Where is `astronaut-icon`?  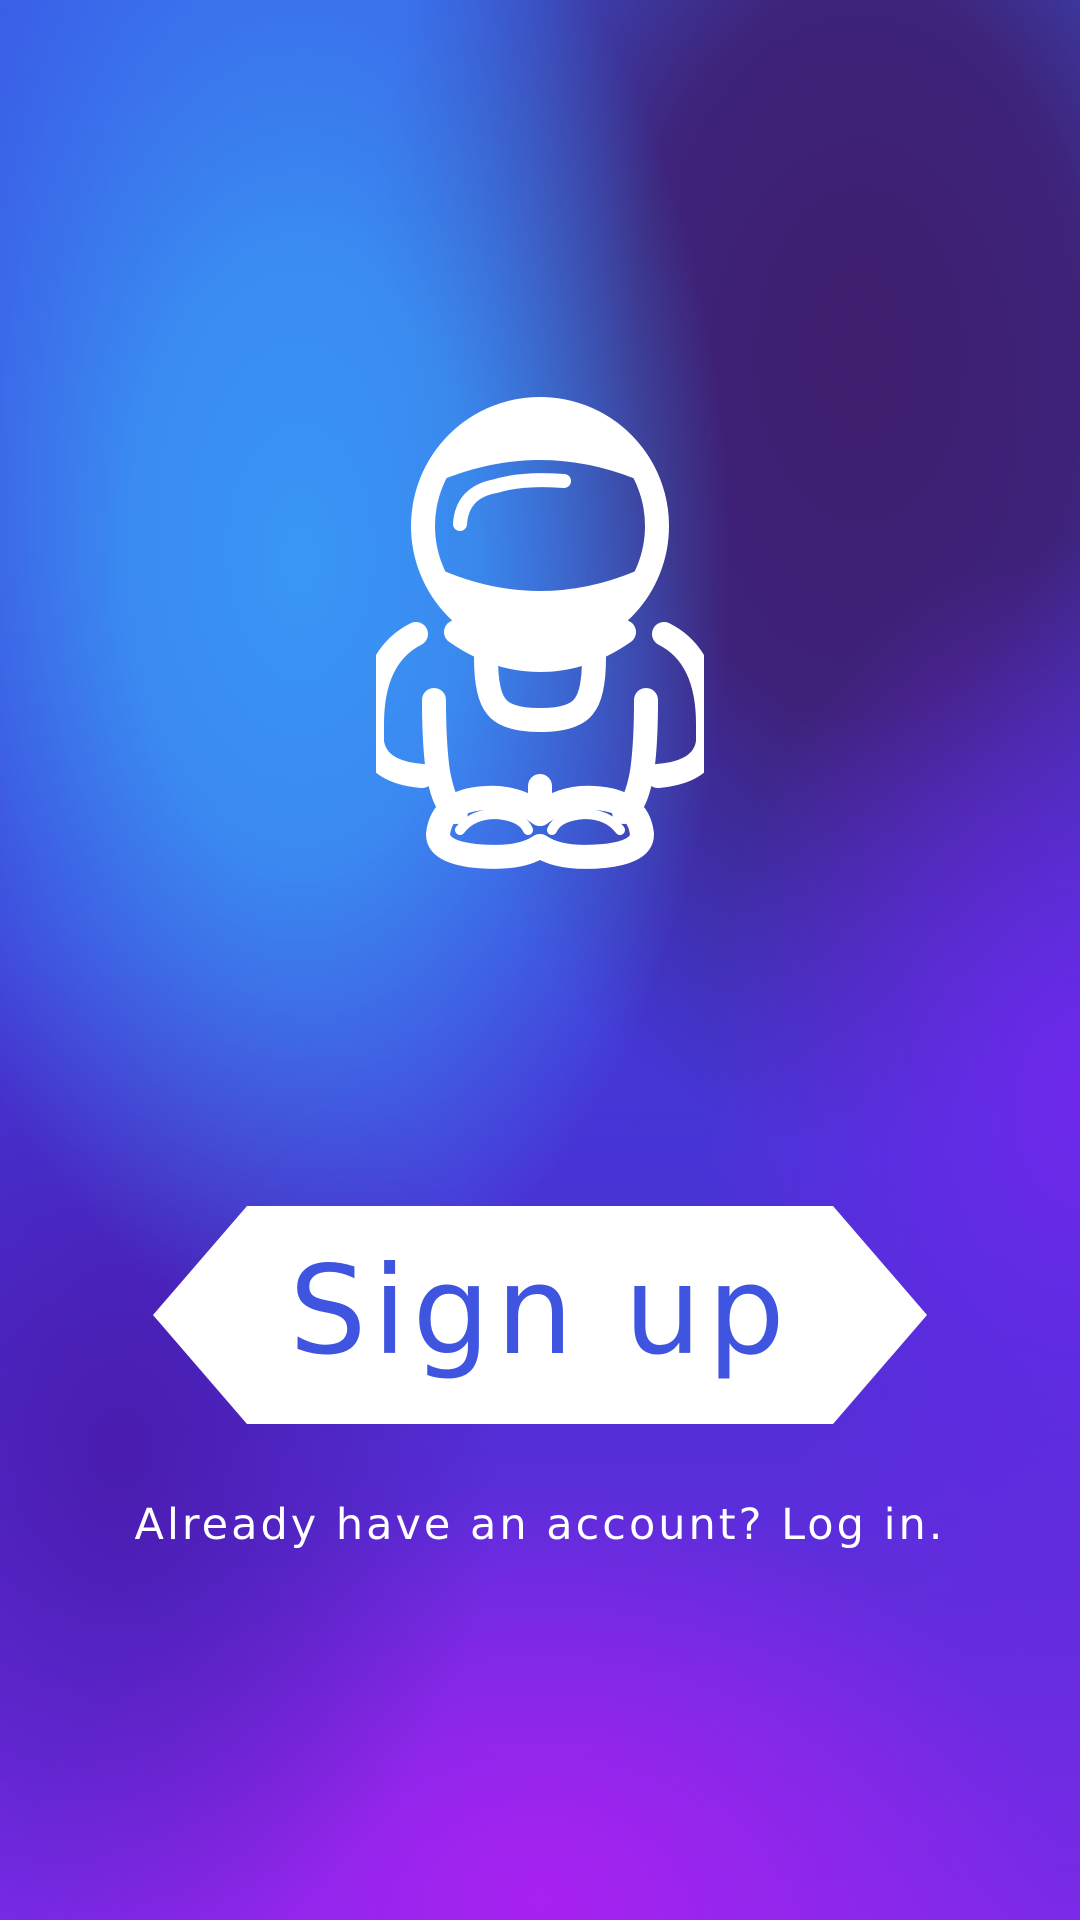
astronaut-icon is located at coordinates (540, 637).